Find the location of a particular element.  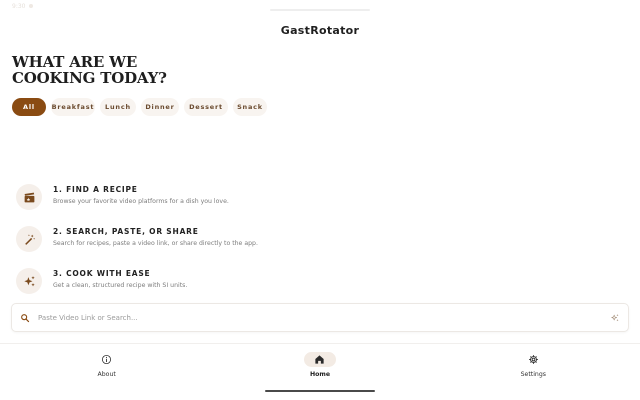

step-title: 2. SEARCH, PASTE, OR SHARE is located at coordinates (126, 231).